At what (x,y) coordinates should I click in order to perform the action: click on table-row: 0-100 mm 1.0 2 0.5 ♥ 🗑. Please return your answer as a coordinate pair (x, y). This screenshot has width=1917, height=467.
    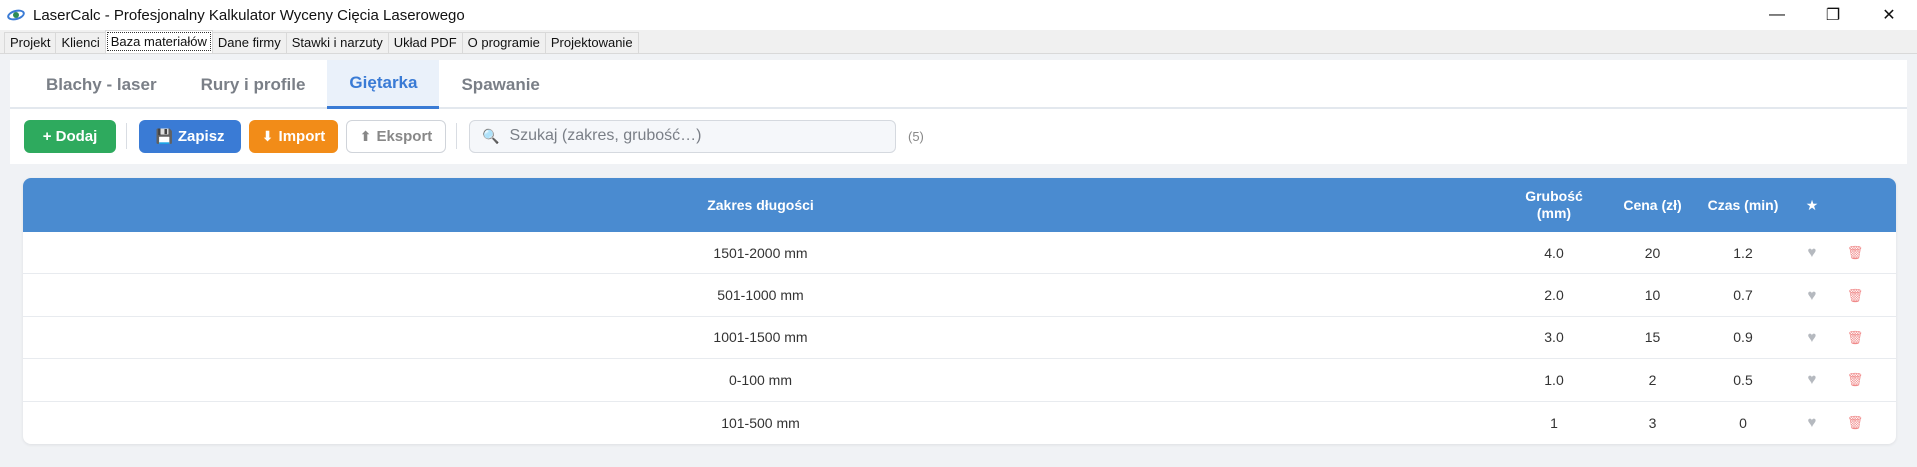
    Looking at the image, I should click on (959, 380).